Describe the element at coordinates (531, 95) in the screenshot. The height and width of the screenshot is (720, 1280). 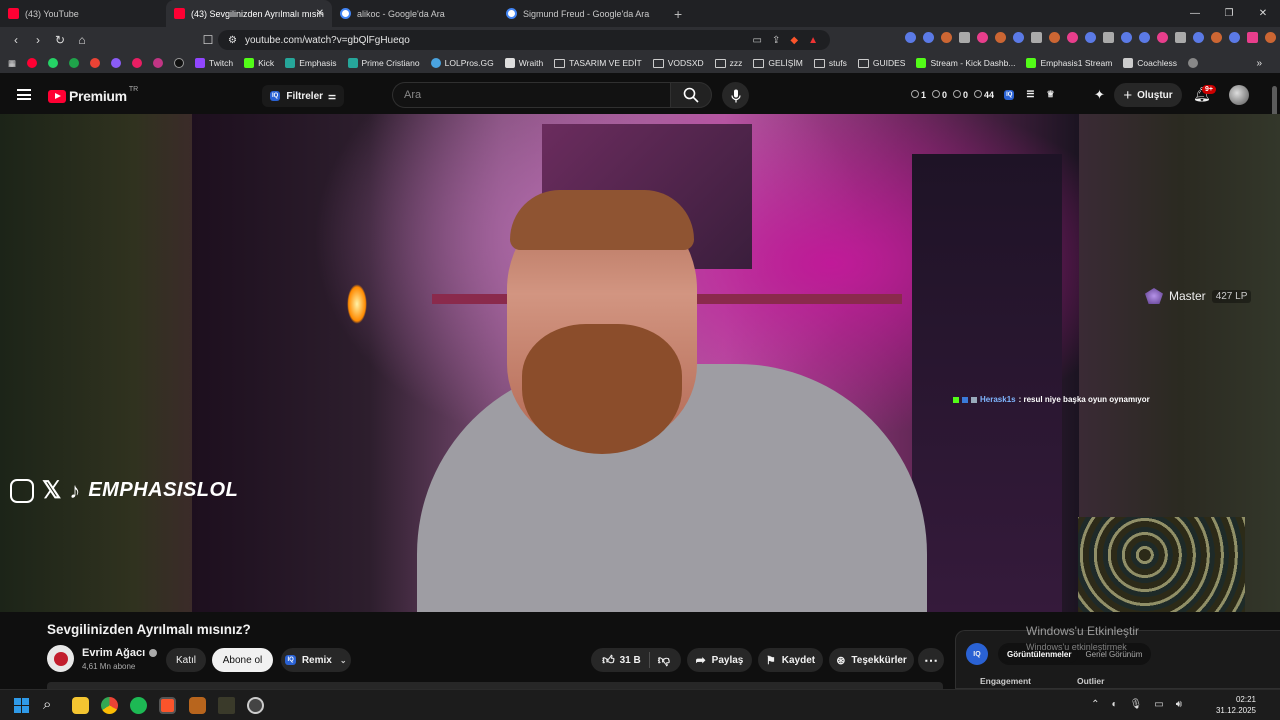
I see `search-input: Ara` at that location.